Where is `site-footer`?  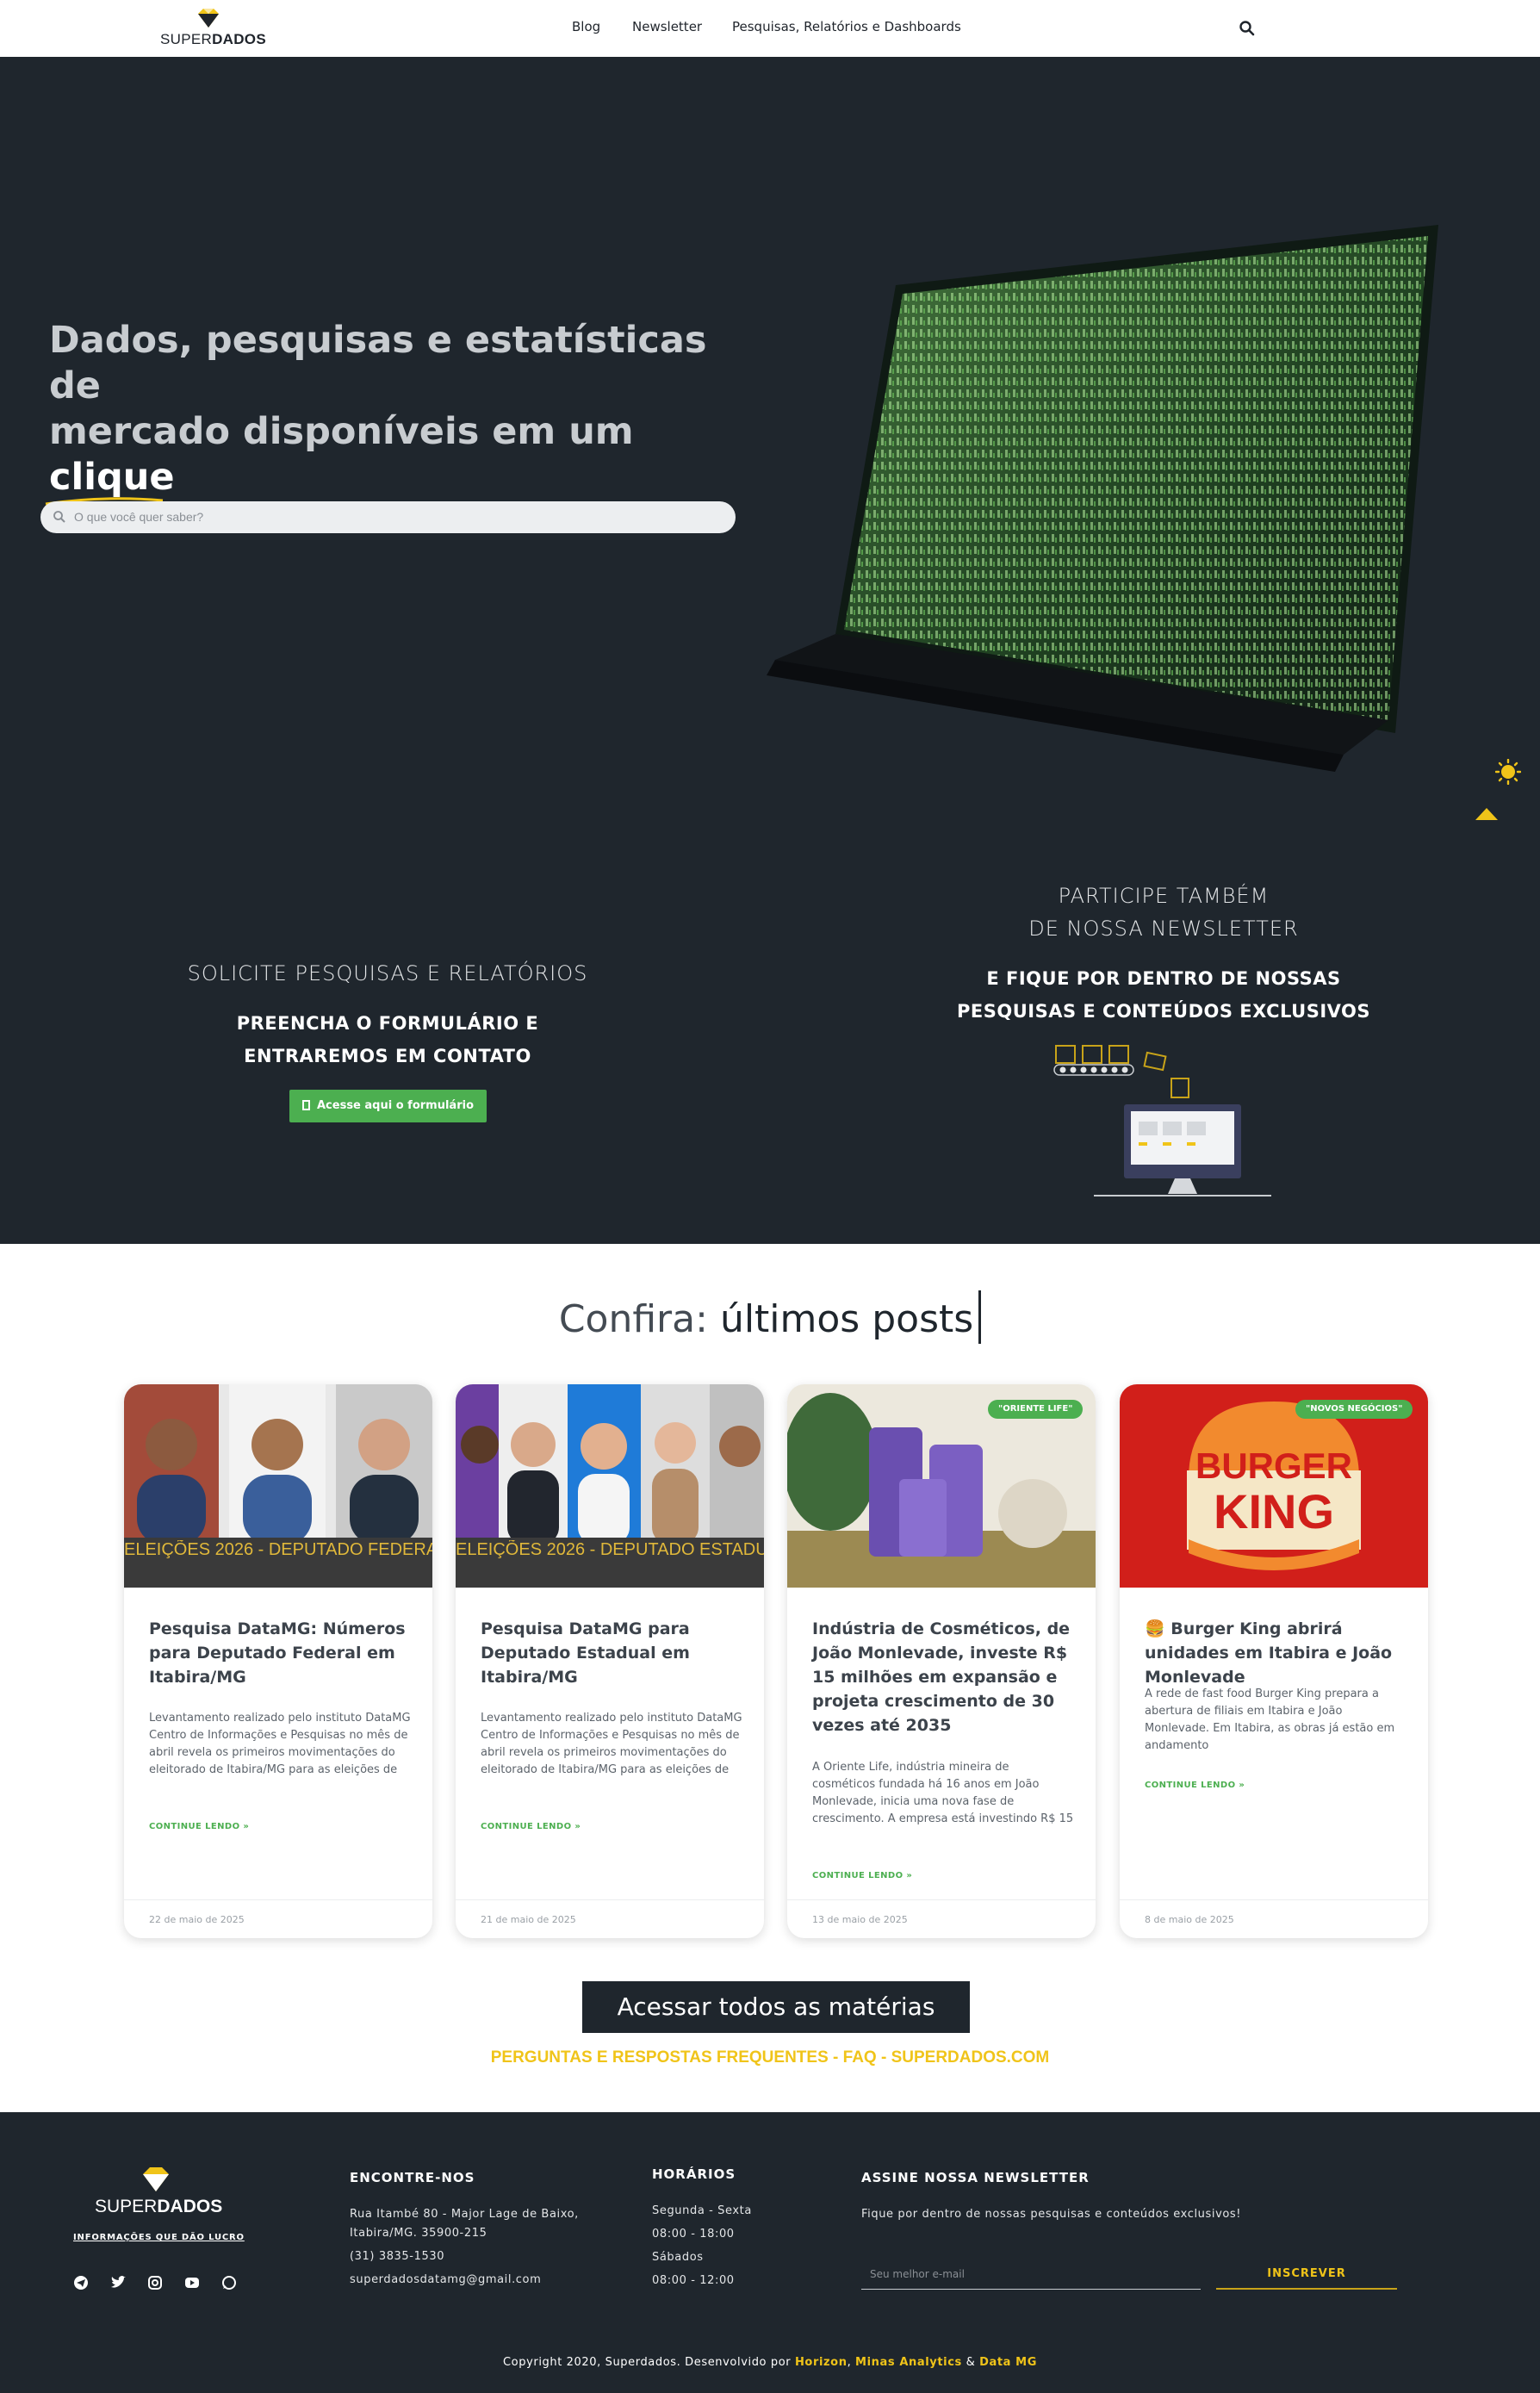
site-footer is located at coordinates (770, 2252).